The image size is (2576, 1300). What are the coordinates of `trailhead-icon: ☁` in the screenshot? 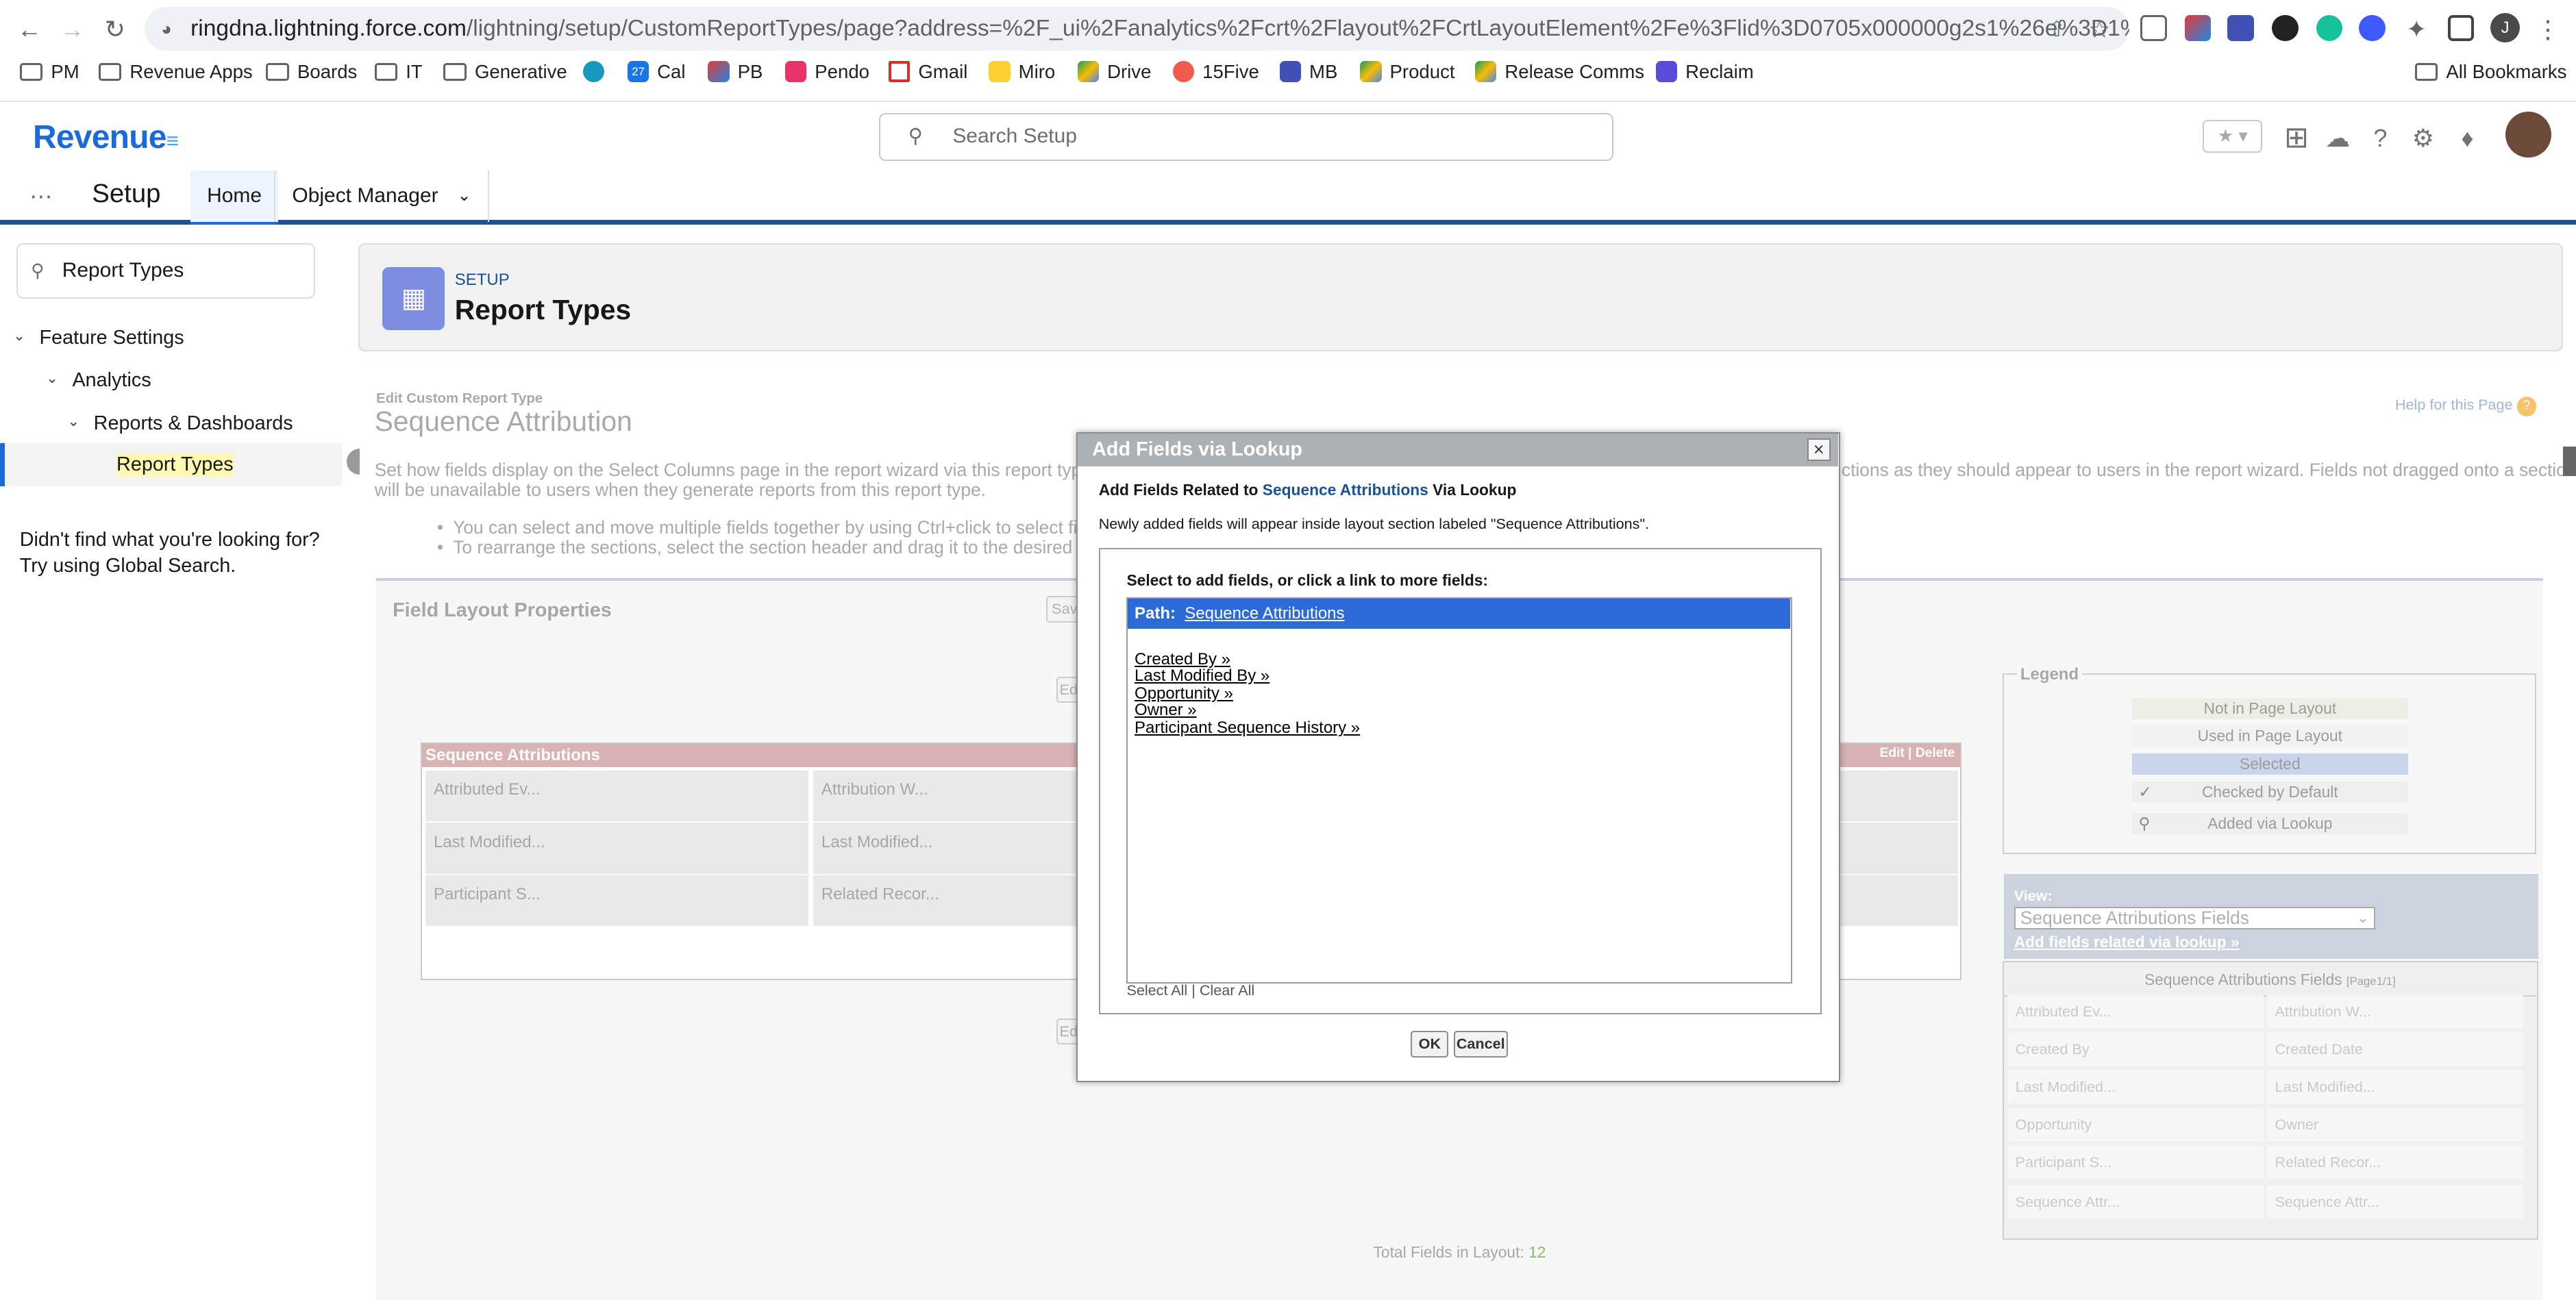 It's located at (2337, 138).